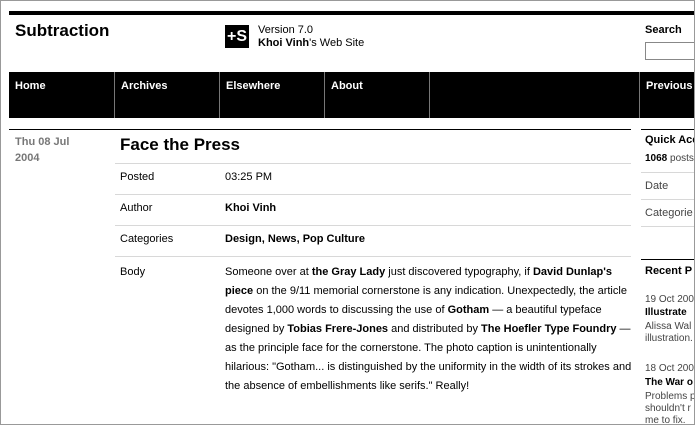 The height and width of the screenshot is (425, 695). What do you see at coordinates (669, 213) in the screenshot?
I see `sidebar-categories-select: Categorie` at bounding box center [669, 213].